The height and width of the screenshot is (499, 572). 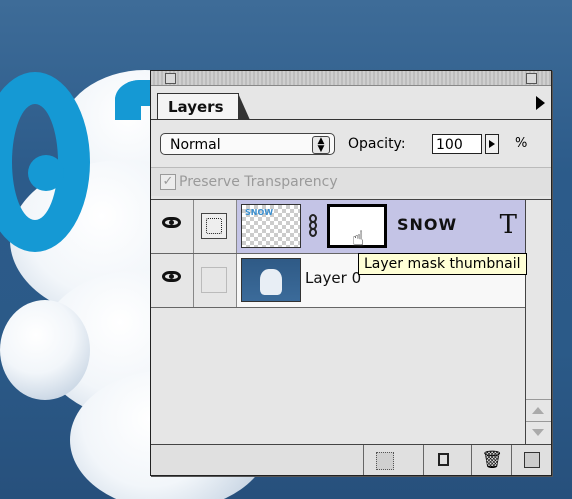 What do you see at coordinates (247, 144) in the screenshot?
I see `blend-mode-select: Normal ▲ ▼` at bounding box center [247, 144].